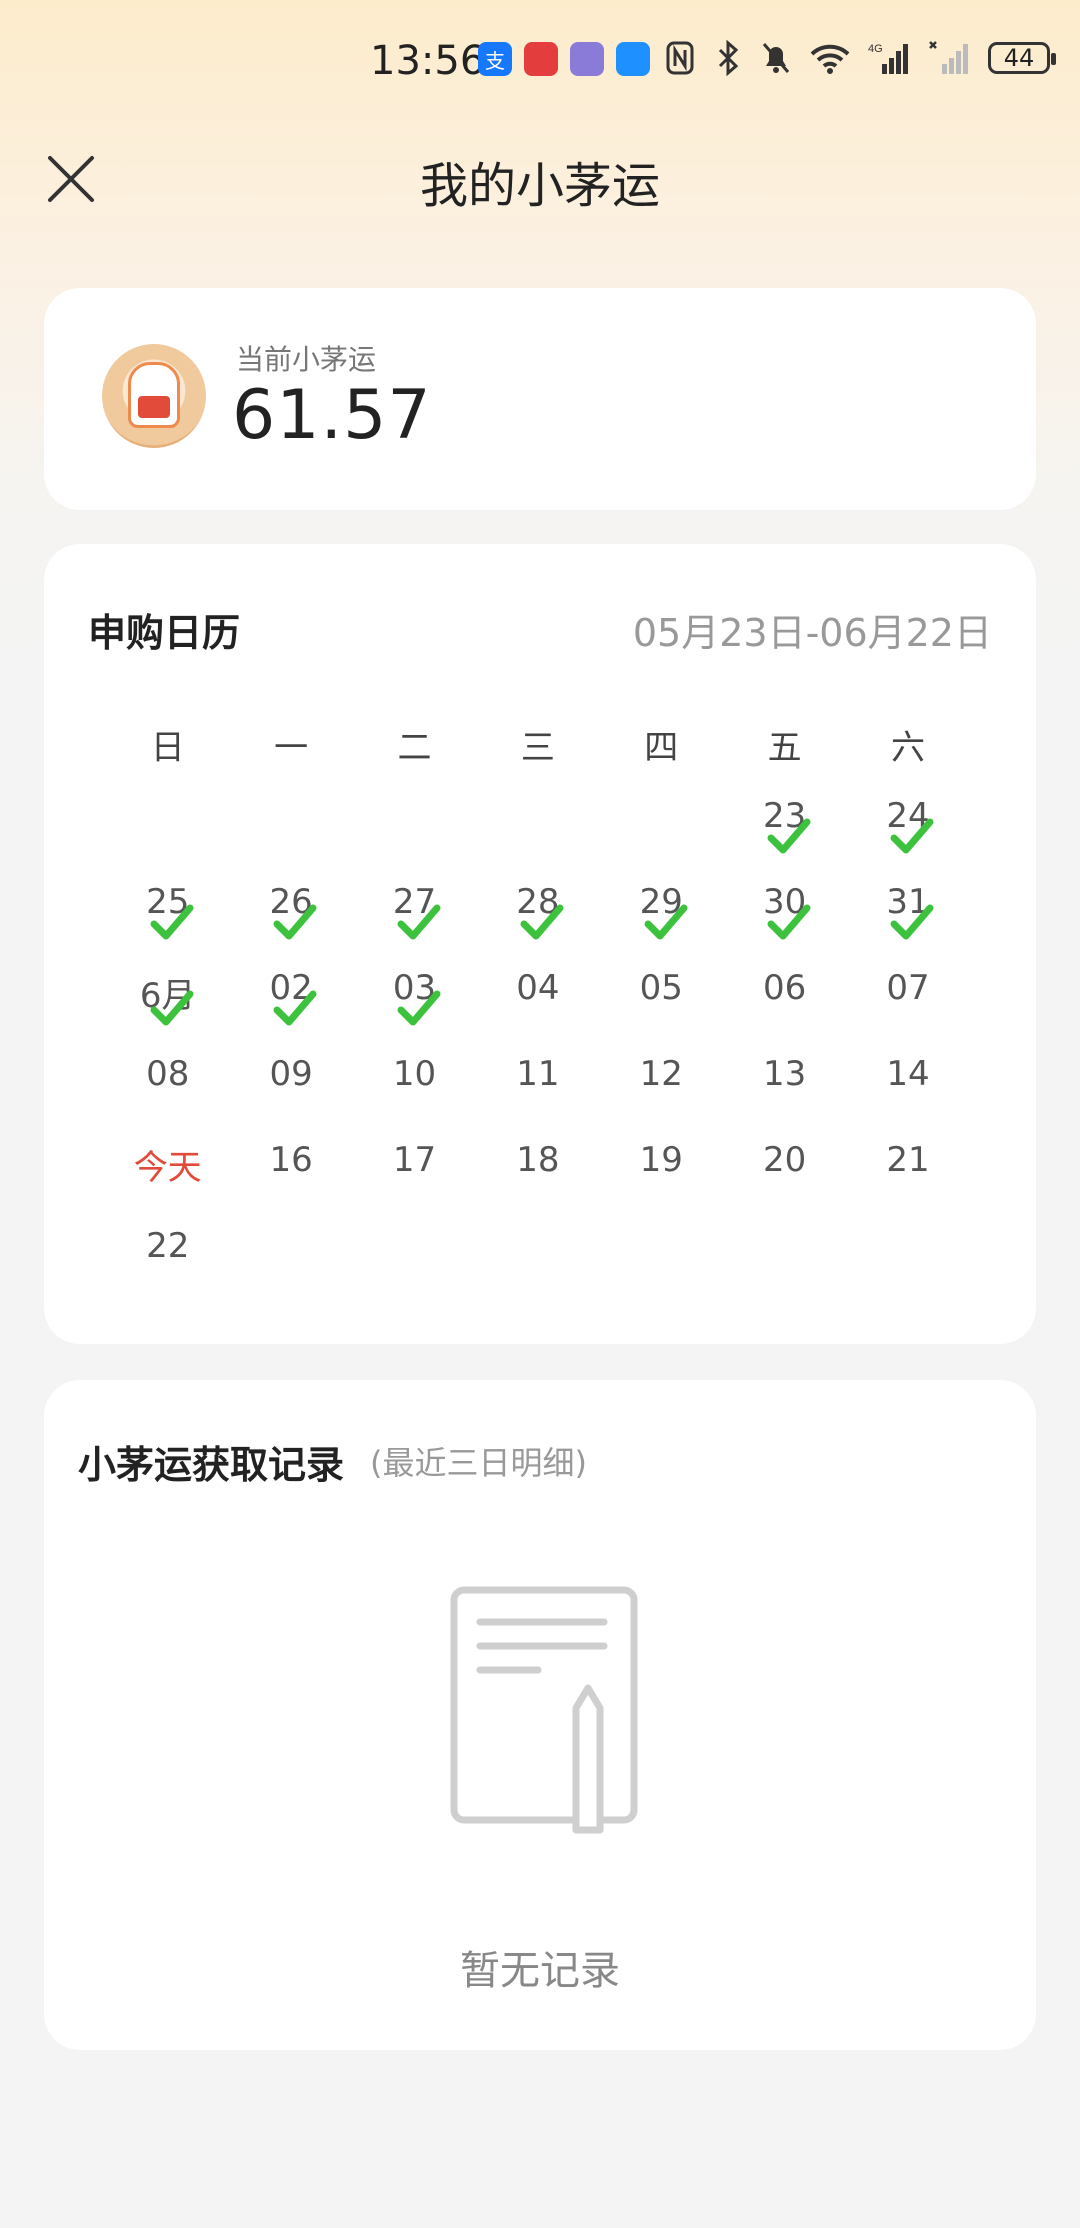  Describe the element at coordinates (211, 1465) in the screenshot. I see `records-title: 小茅运获取记录` at that location.